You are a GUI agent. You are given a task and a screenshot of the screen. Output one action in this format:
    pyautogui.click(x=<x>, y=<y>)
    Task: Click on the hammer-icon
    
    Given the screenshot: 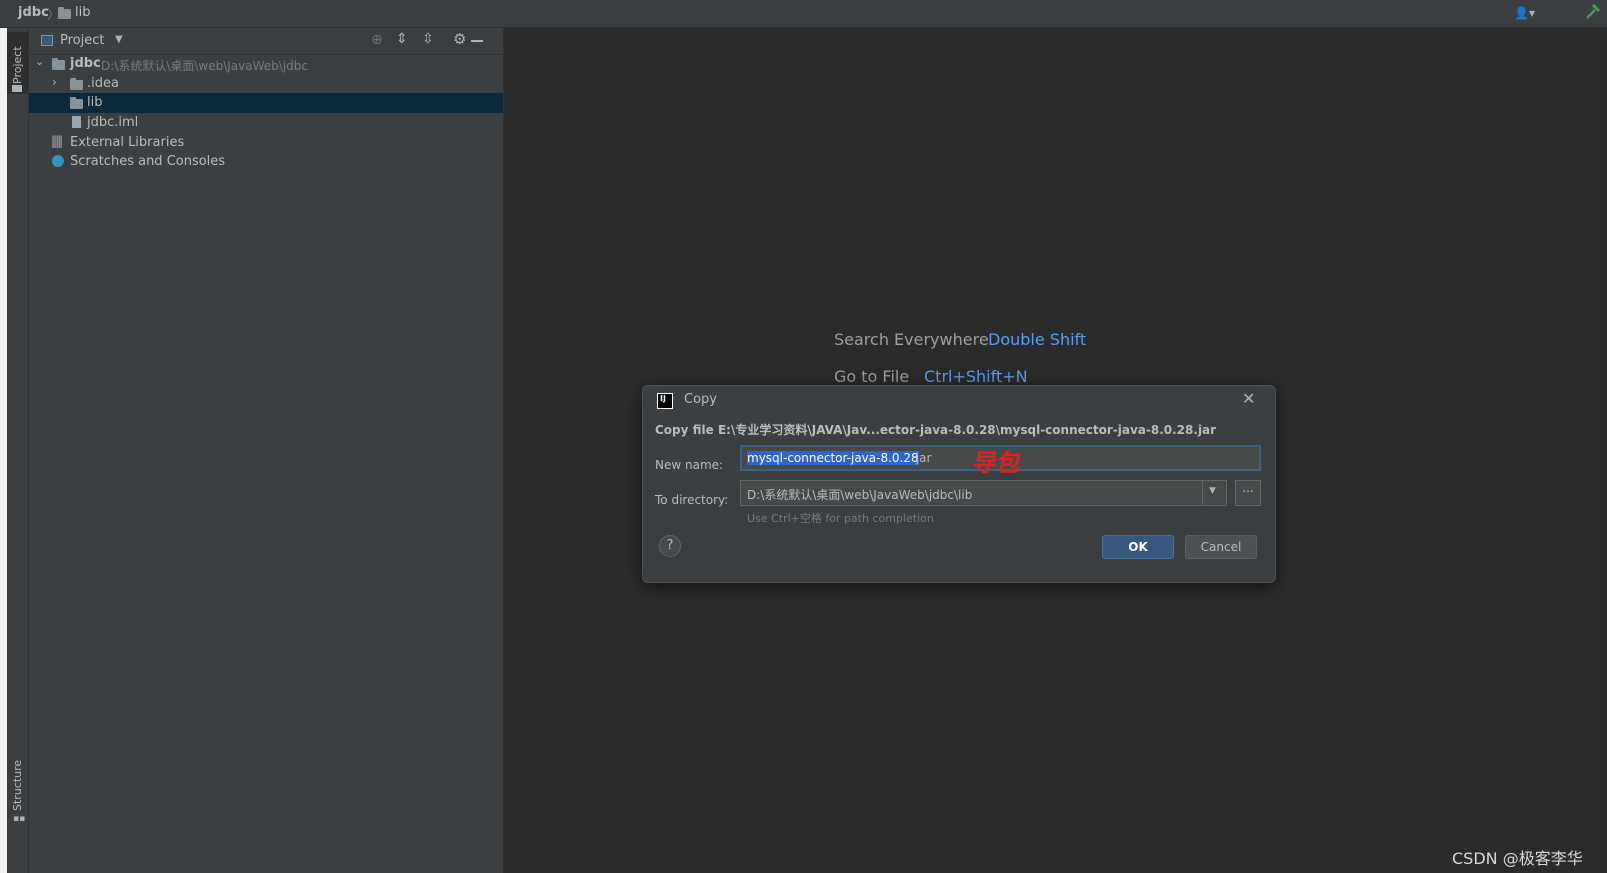 What is the action you would take?
    pyautogui.click(x=1593, y=12)
    